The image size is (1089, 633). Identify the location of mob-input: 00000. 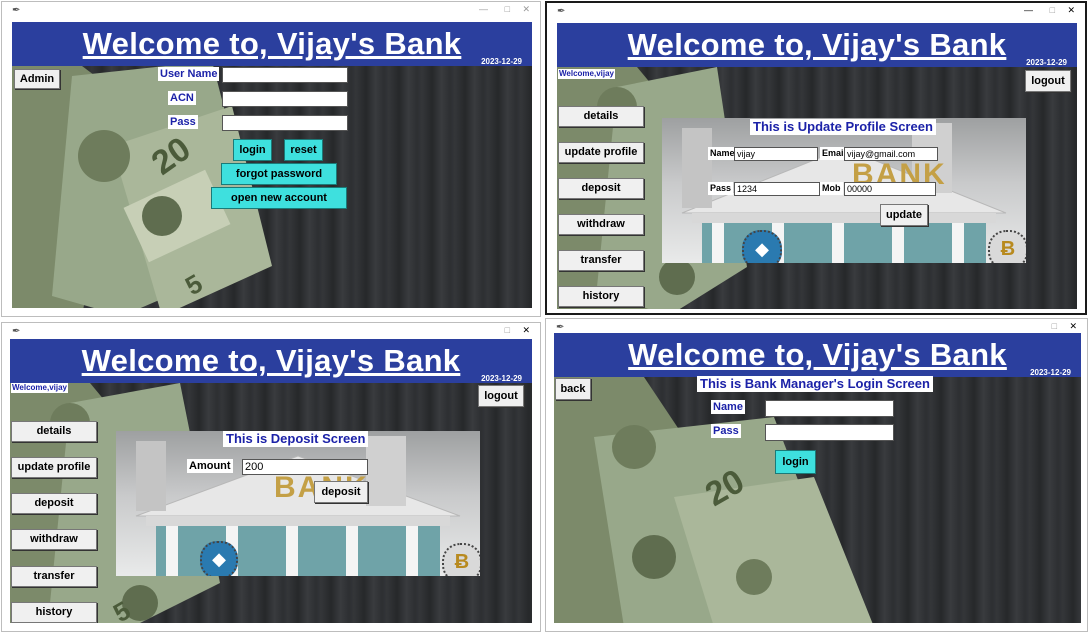
(890, 189).